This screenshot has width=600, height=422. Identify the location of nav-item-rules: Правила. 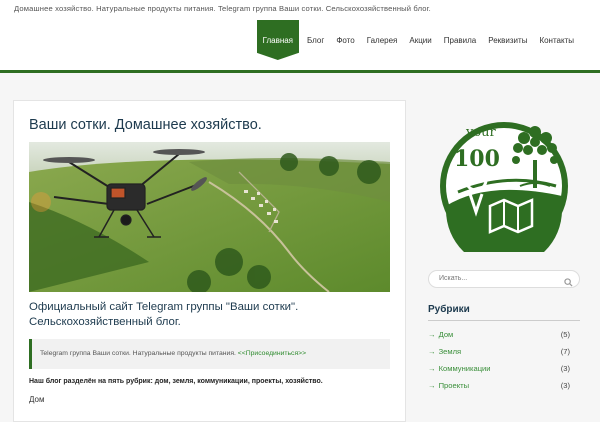
(460, 40).